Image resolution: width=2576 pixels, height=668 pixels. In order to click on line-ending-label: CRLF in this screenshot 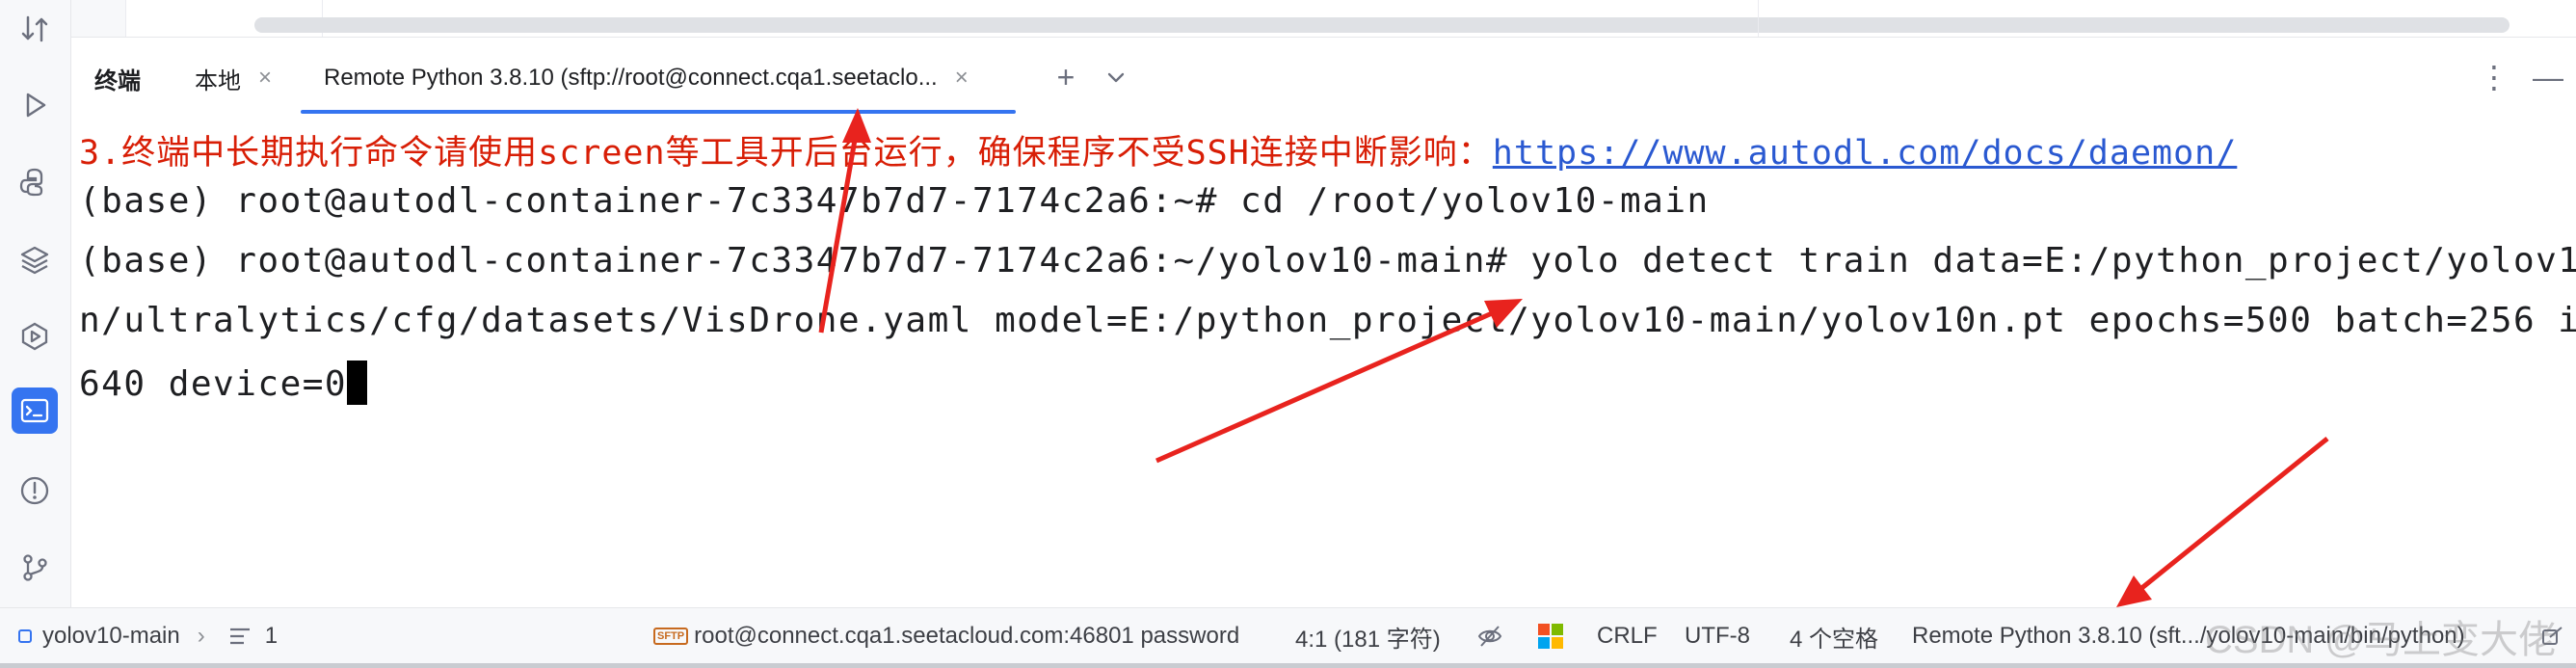, I will do `click(1627, 636)`.